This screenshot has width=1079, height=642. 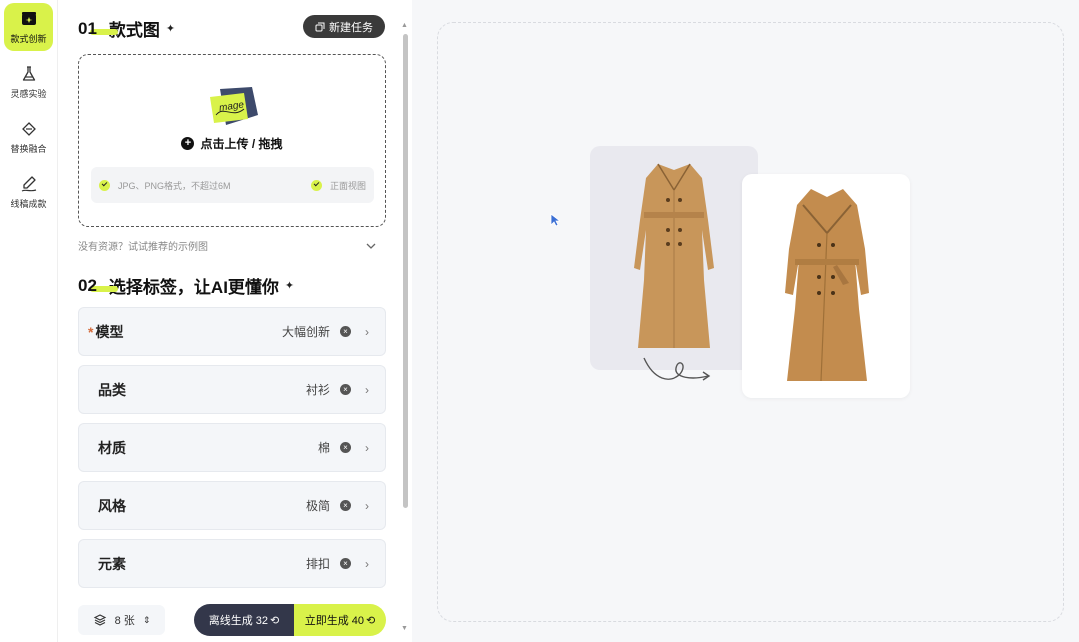 I want to click on copy-icon, so click(x=320, y=26).